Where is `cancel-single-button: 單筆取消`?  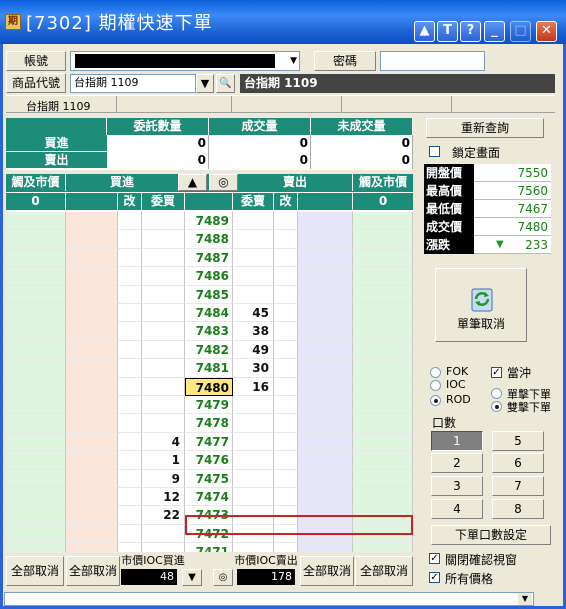 cancel-single-button: 單筆取消 is located at coordinates (481, 305).